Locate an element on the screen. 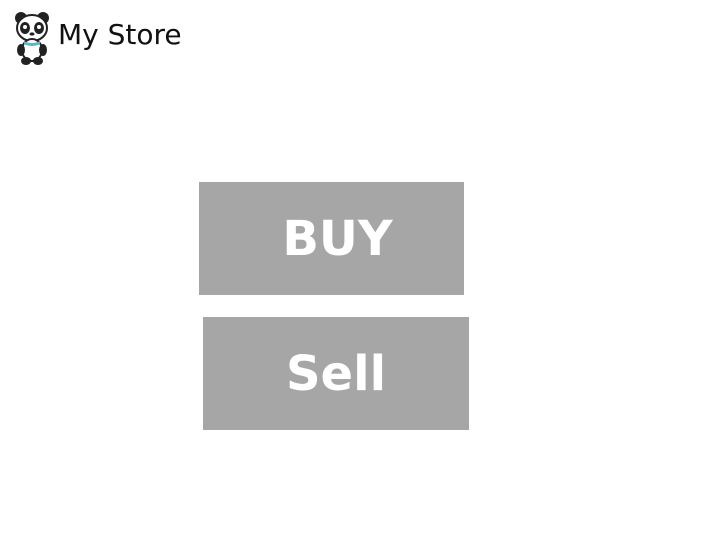 The height and width of the screenshot is (540, 720). buy-button: BUY is located at coordinates (331, 238).